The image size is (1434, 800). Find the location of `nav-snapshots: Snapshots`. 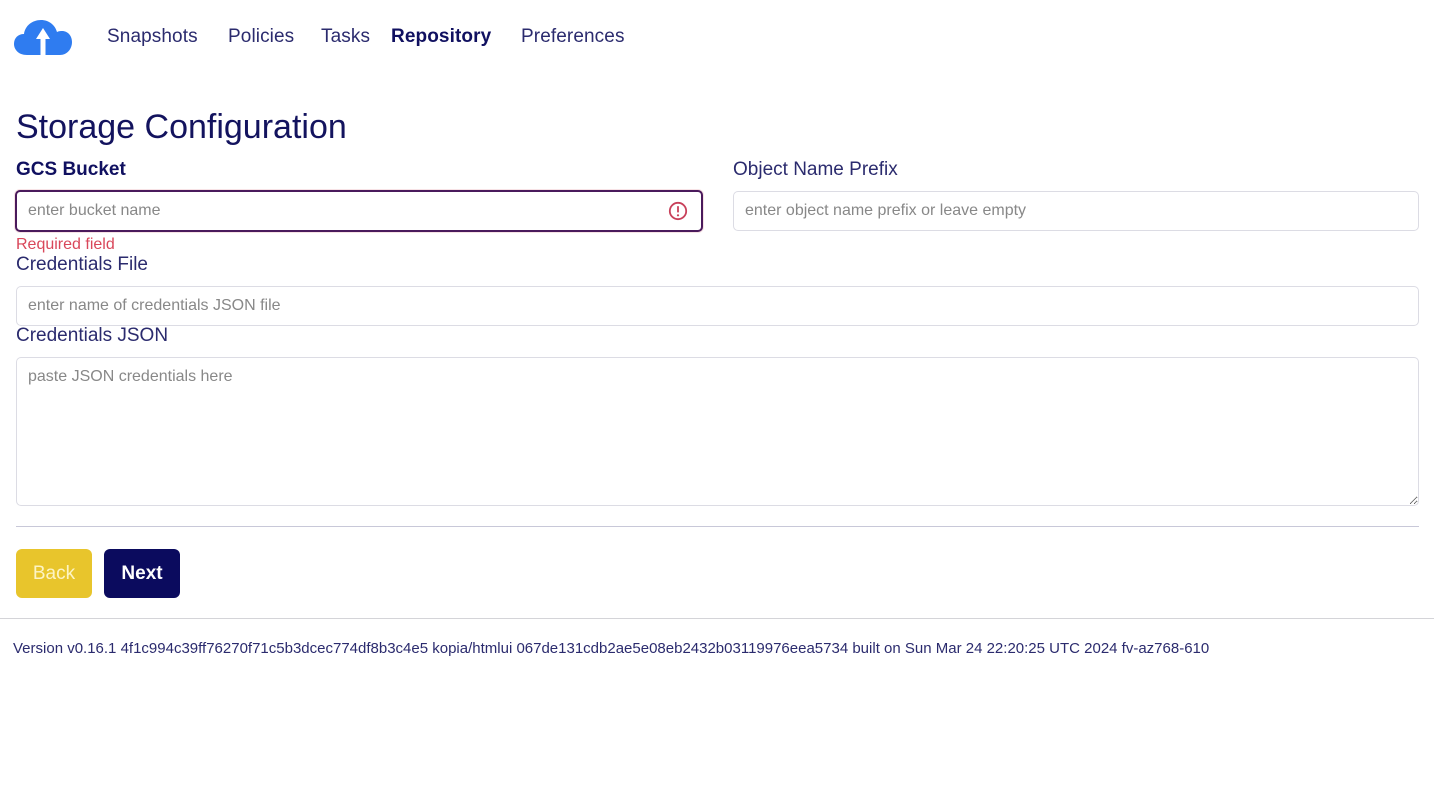

nav-snapshots: Snapshots is located at coordinates (152, 37).